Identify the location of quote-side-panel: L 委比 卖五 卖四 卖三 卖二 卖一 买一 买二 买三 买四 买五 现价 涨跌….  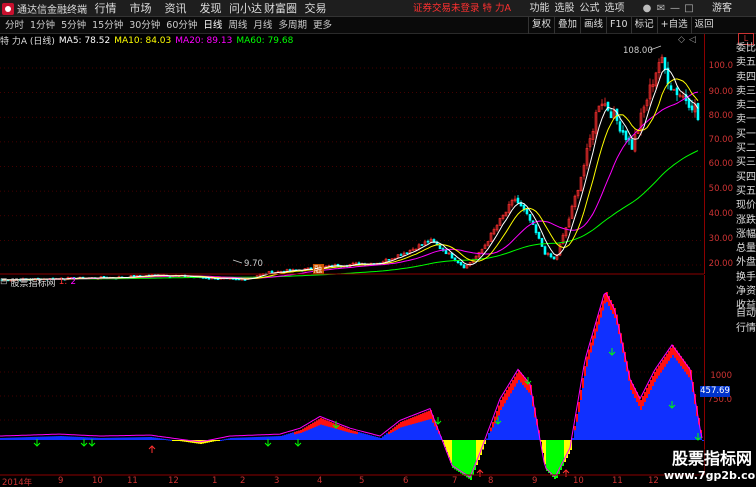
(746, 260).